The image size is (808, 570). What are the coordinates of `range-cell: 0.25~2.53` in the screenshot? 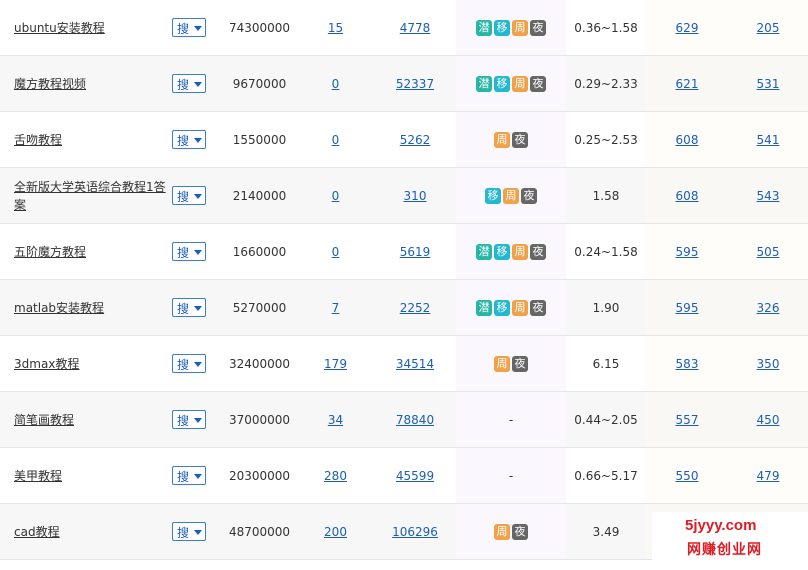 It's located at (606, 139).